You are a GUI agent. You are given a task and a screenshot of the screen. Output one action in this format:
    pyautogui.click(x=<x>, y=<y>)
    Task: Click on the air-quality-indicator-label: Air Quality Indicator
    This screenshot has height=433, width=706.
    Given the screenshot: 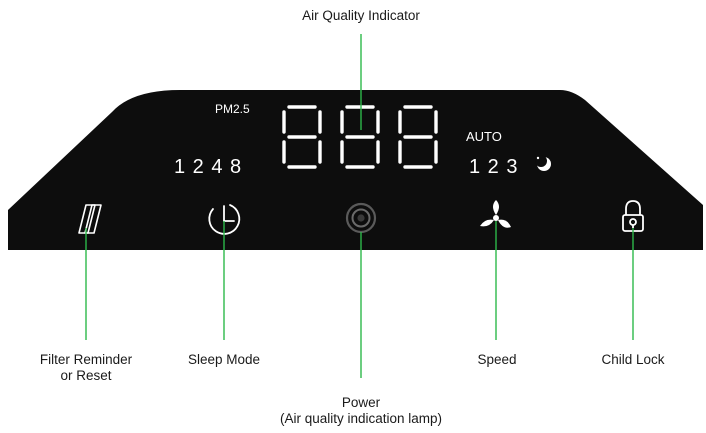 What is the action you would take?
    pyautogui.click(x=361, y=15)
    